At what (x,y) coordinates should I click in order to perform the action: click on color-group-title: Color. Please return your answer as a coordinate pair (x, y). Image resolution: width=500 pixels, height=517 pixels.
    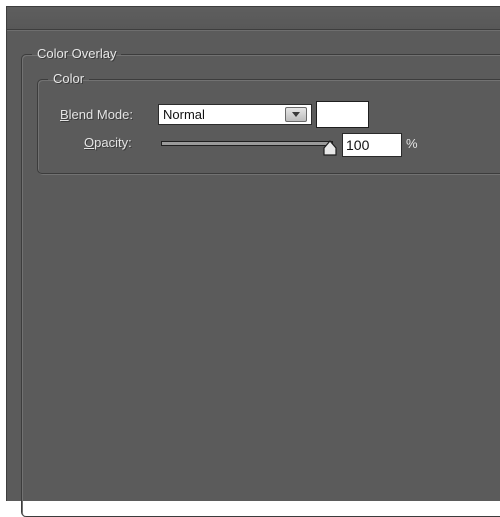
    Looking at the image, I should click on (69, 78).